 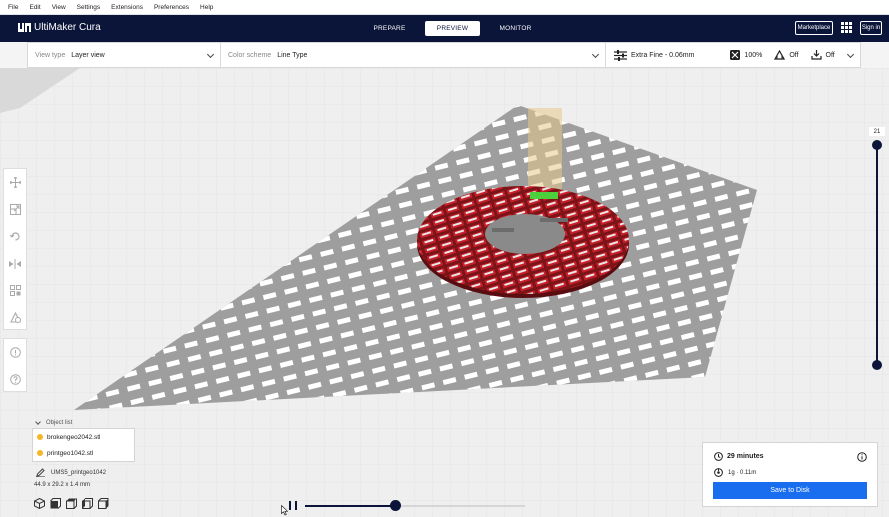 I want to click on support-setting: Off, so click(x=786, y=55).